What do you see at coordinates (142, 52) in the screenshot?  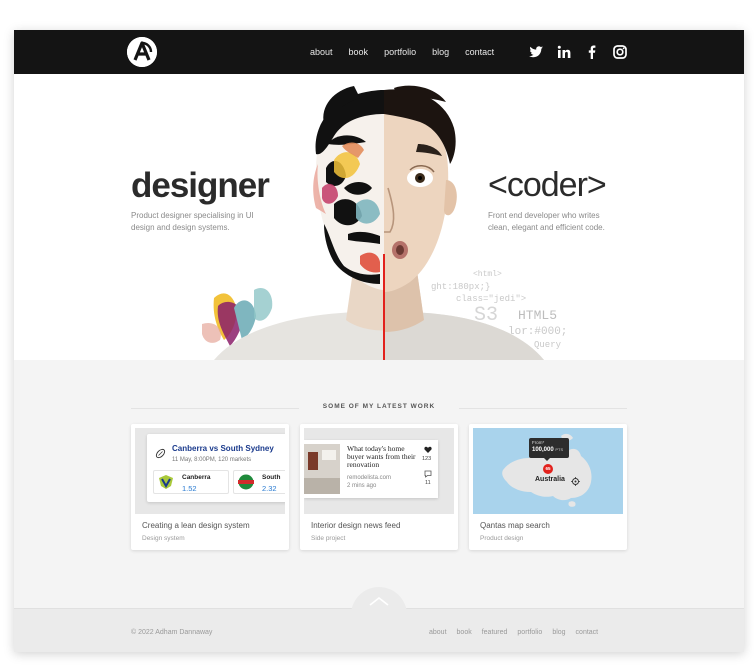 I see `logo` at bounding box center [142, 52].